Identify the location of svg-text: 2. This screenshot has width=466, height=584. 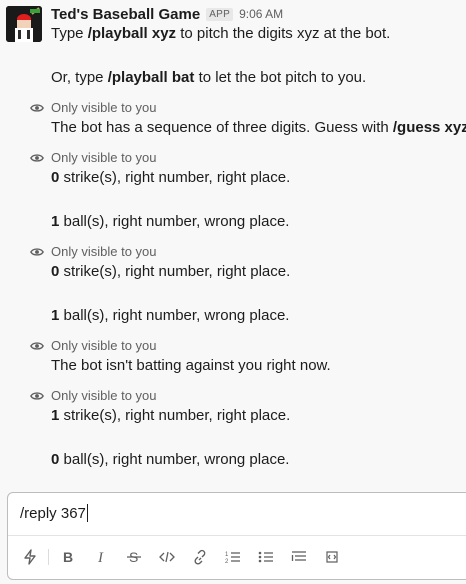
(227, 562).